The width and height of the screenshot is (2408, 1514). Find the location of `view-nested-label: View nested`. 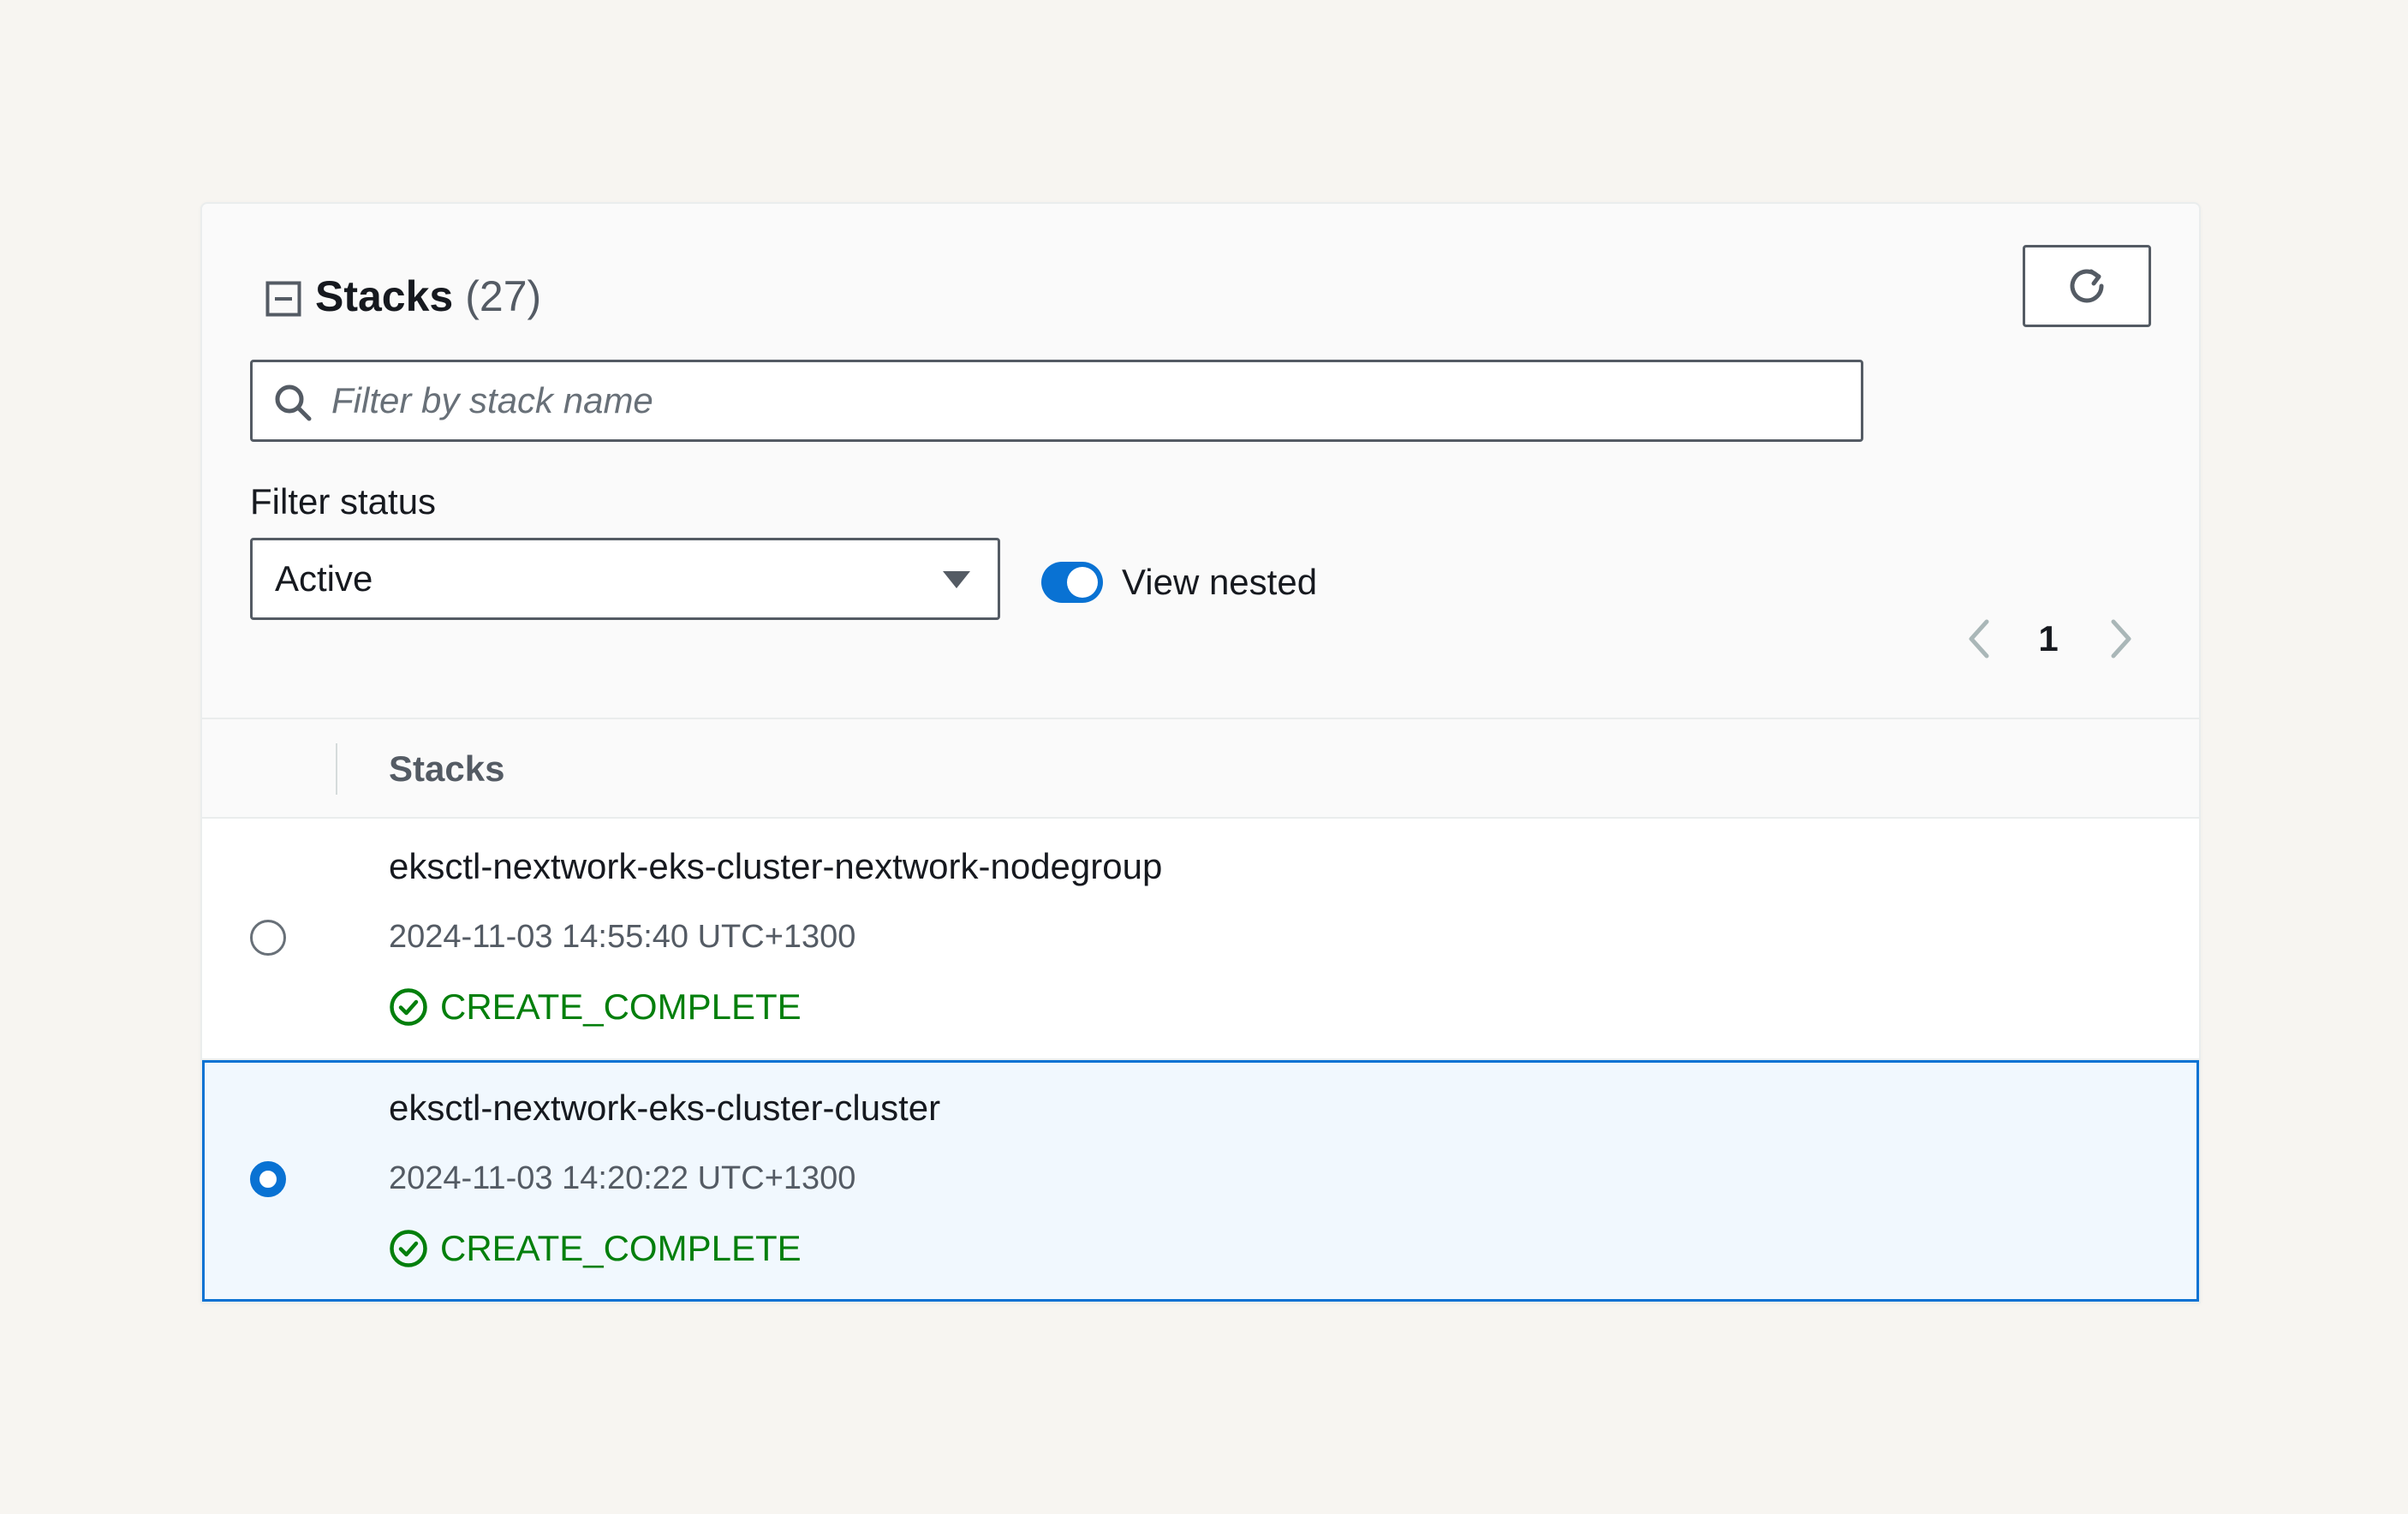

view-nested-label: View nested is located at coordinates (1220, 582).